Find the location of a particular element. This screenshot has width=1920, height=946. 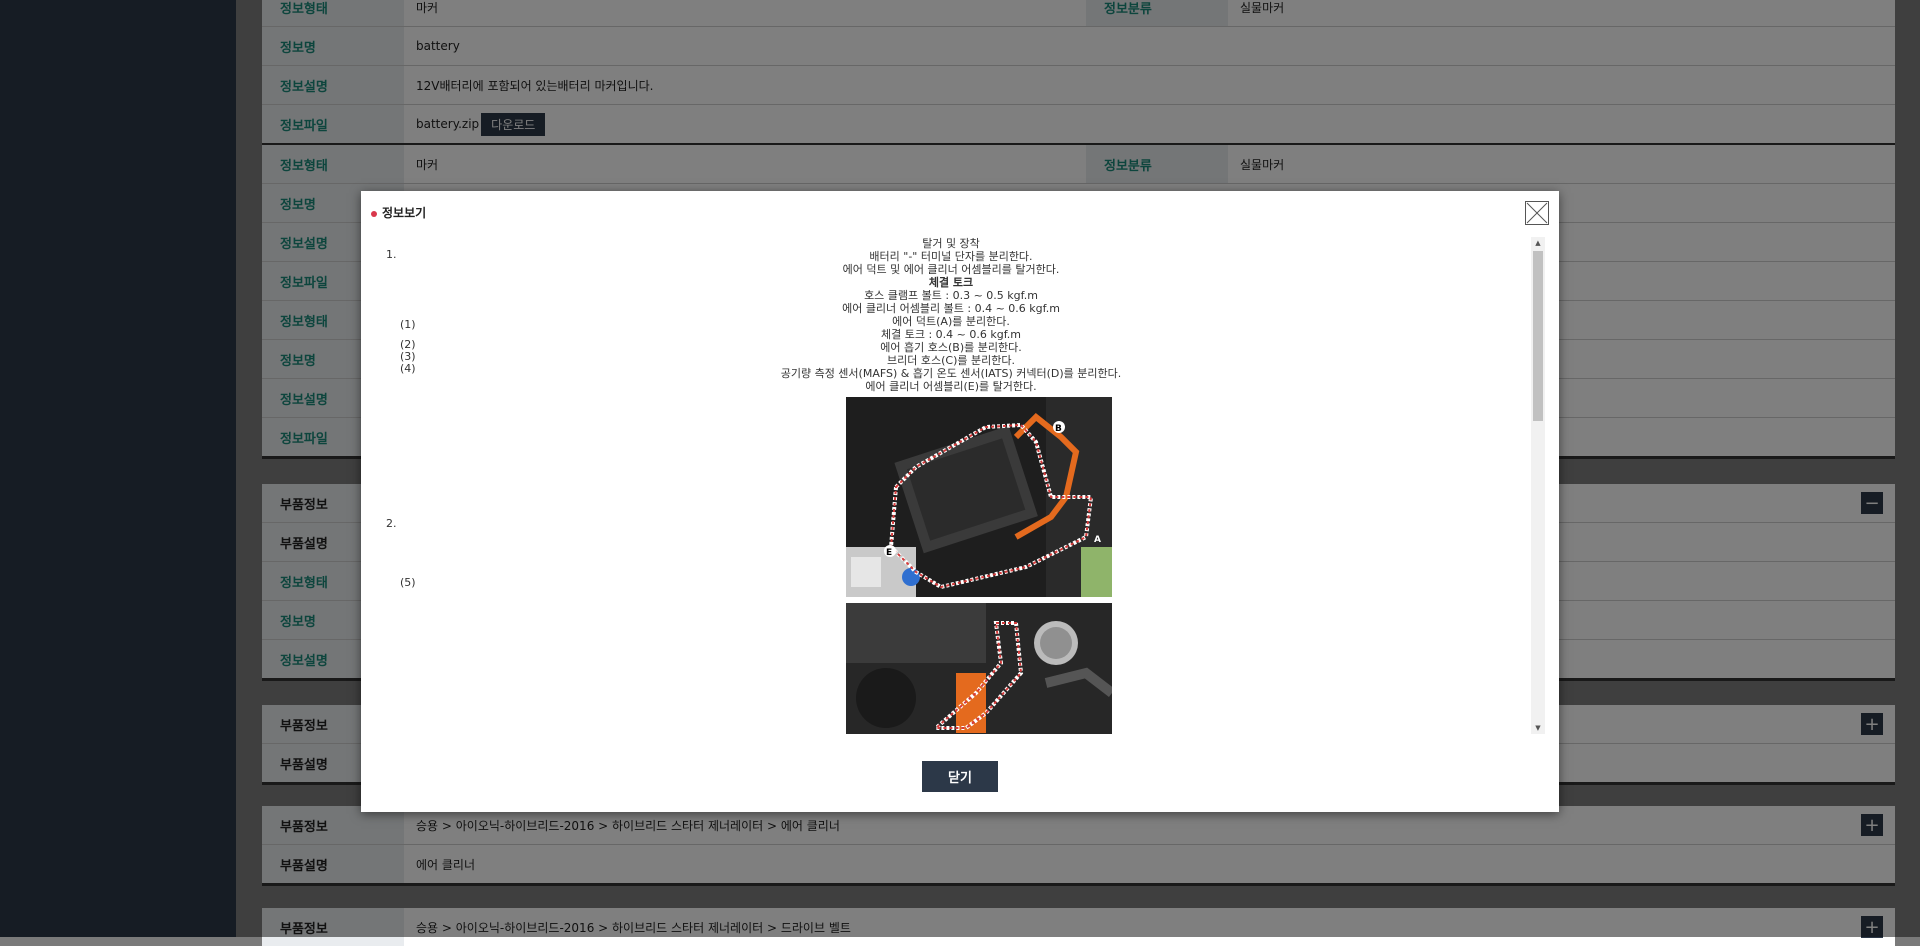

instruction-line: 에어 흡기 호스(B)를 분리한다. is located at coordinates (951, 347).